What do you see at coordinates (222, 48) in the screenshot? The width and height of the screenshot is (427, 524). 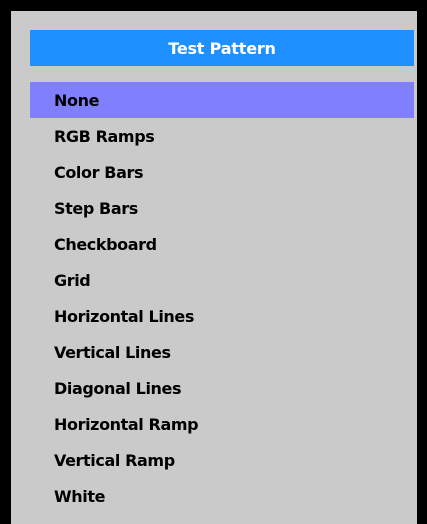 I see `menu-title: Test Pattern` at bounding box center [222, 48].